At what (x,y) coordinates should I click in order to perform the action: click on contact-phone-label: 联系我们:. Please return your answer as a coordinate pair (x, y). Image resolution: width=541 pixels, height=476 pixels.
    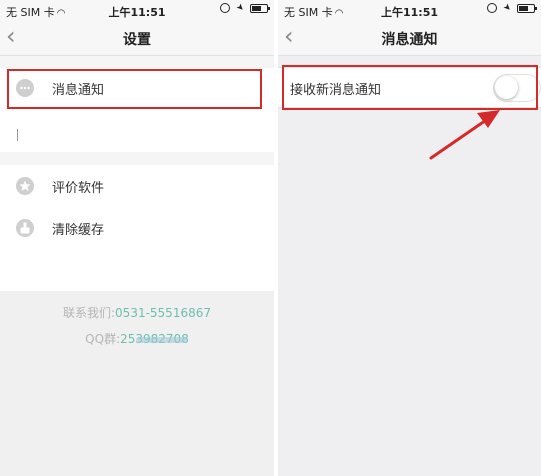
    Looking at the image, I should click on (89, 313).